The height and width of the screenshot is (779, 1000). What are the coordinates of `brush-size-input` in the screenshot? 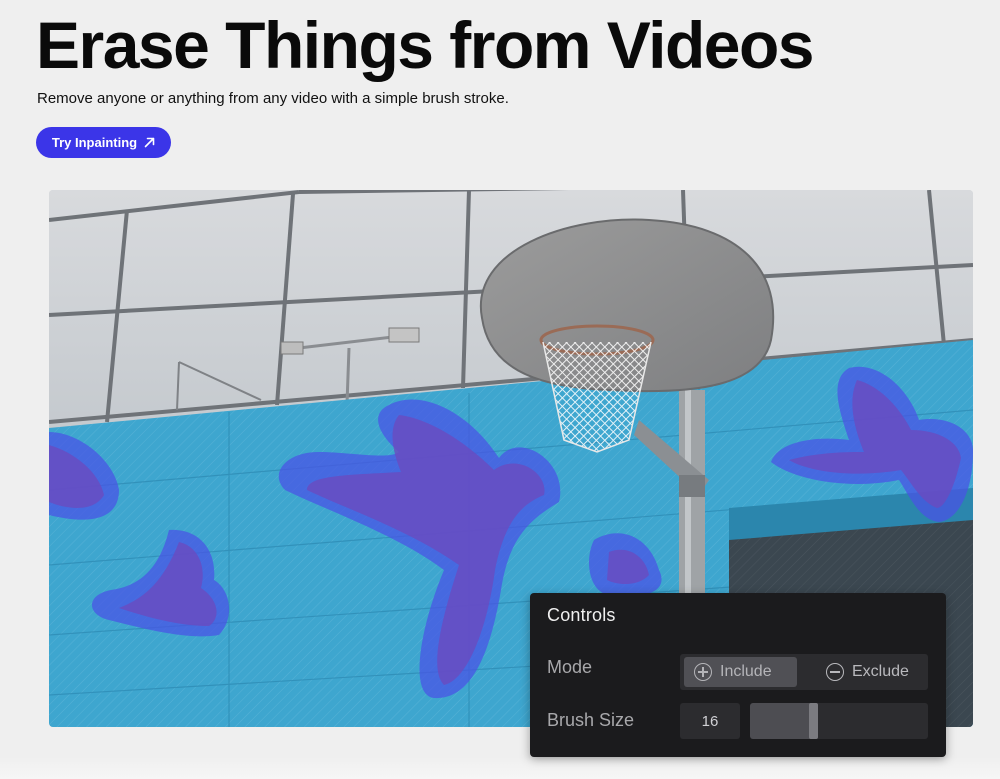 It's located at (710, 721).